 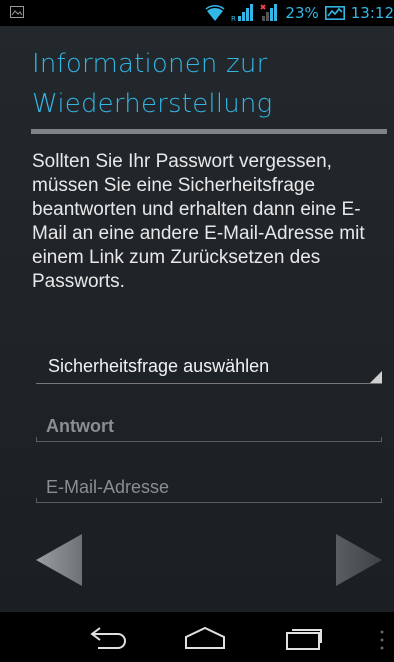 What do you see at coordinates (209, 441) in the screenshot?
I see `answer-underline` at bounding box center [209, 441].